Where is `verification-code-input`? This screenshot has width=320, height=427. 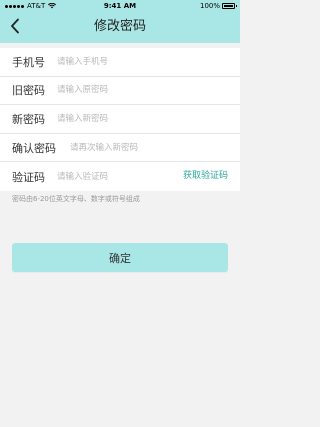
verification-code-input is located at coordinates (107, 176).